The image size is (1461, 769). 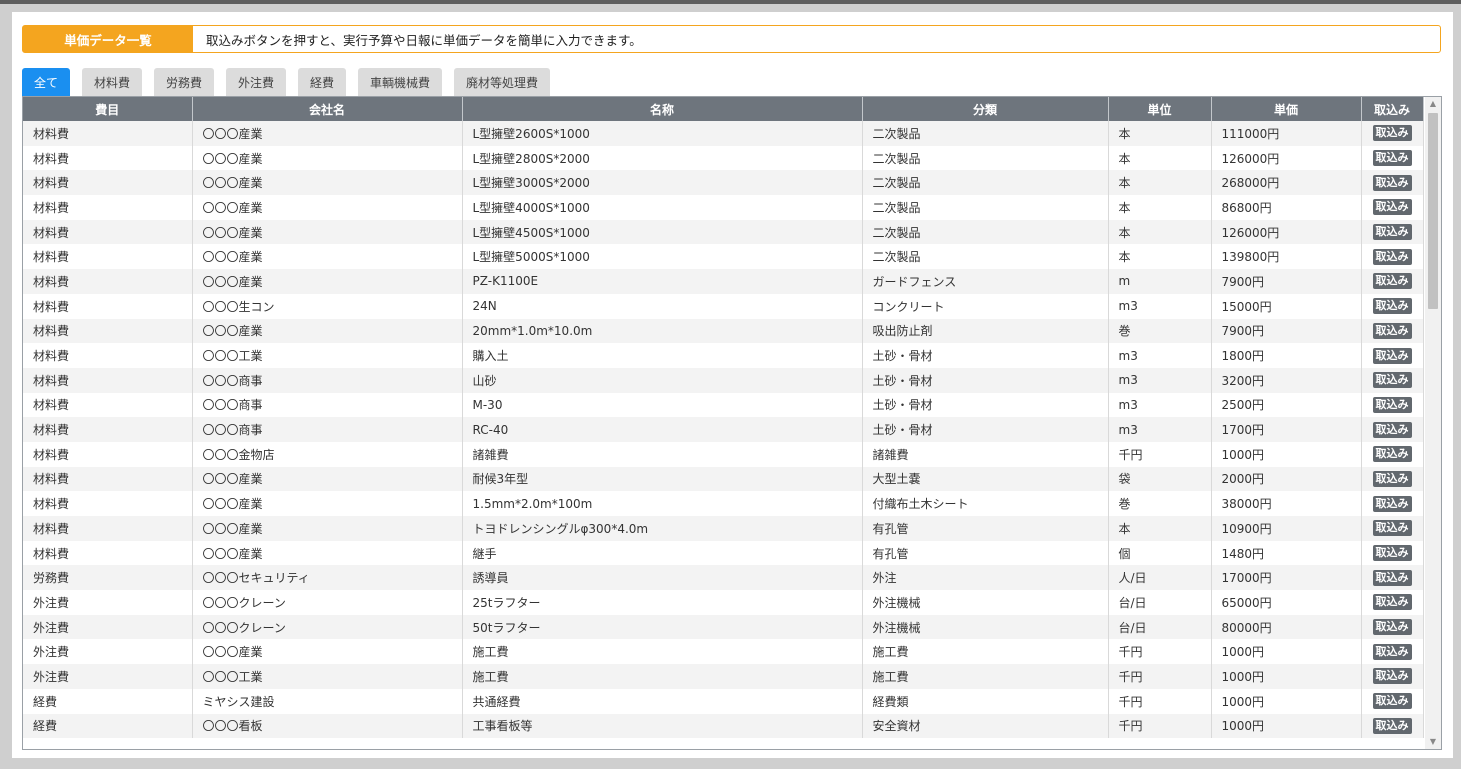 What do you see at coordinates (662, 479) in the screenshot?
I see `cell-name: 耐候3年型` at bounding box center [662, 479].